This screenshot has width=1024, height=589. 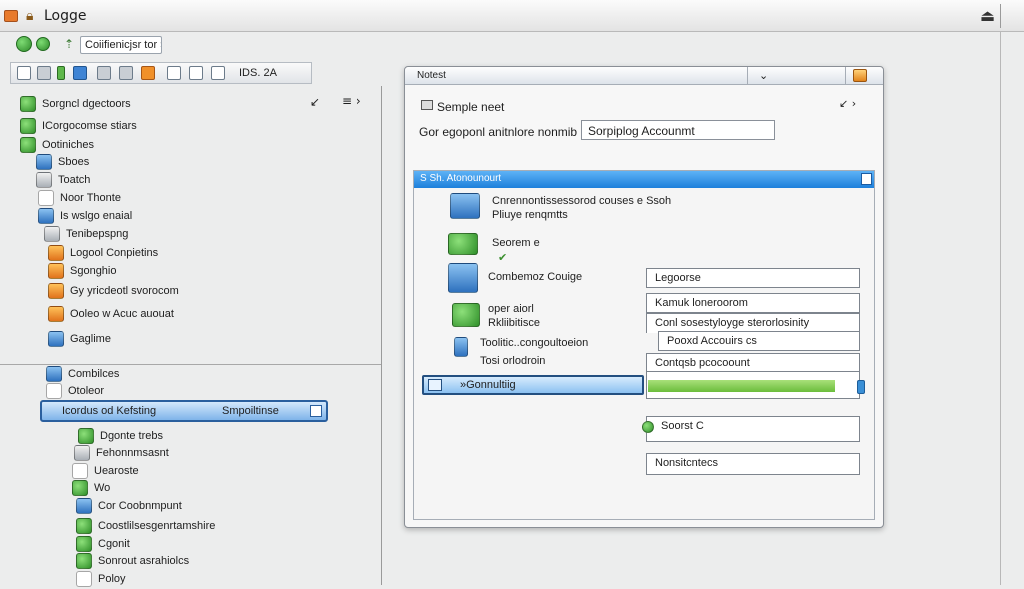 I want to click on header-tools-icon: ↙ ›, so click(x=847, y=103).